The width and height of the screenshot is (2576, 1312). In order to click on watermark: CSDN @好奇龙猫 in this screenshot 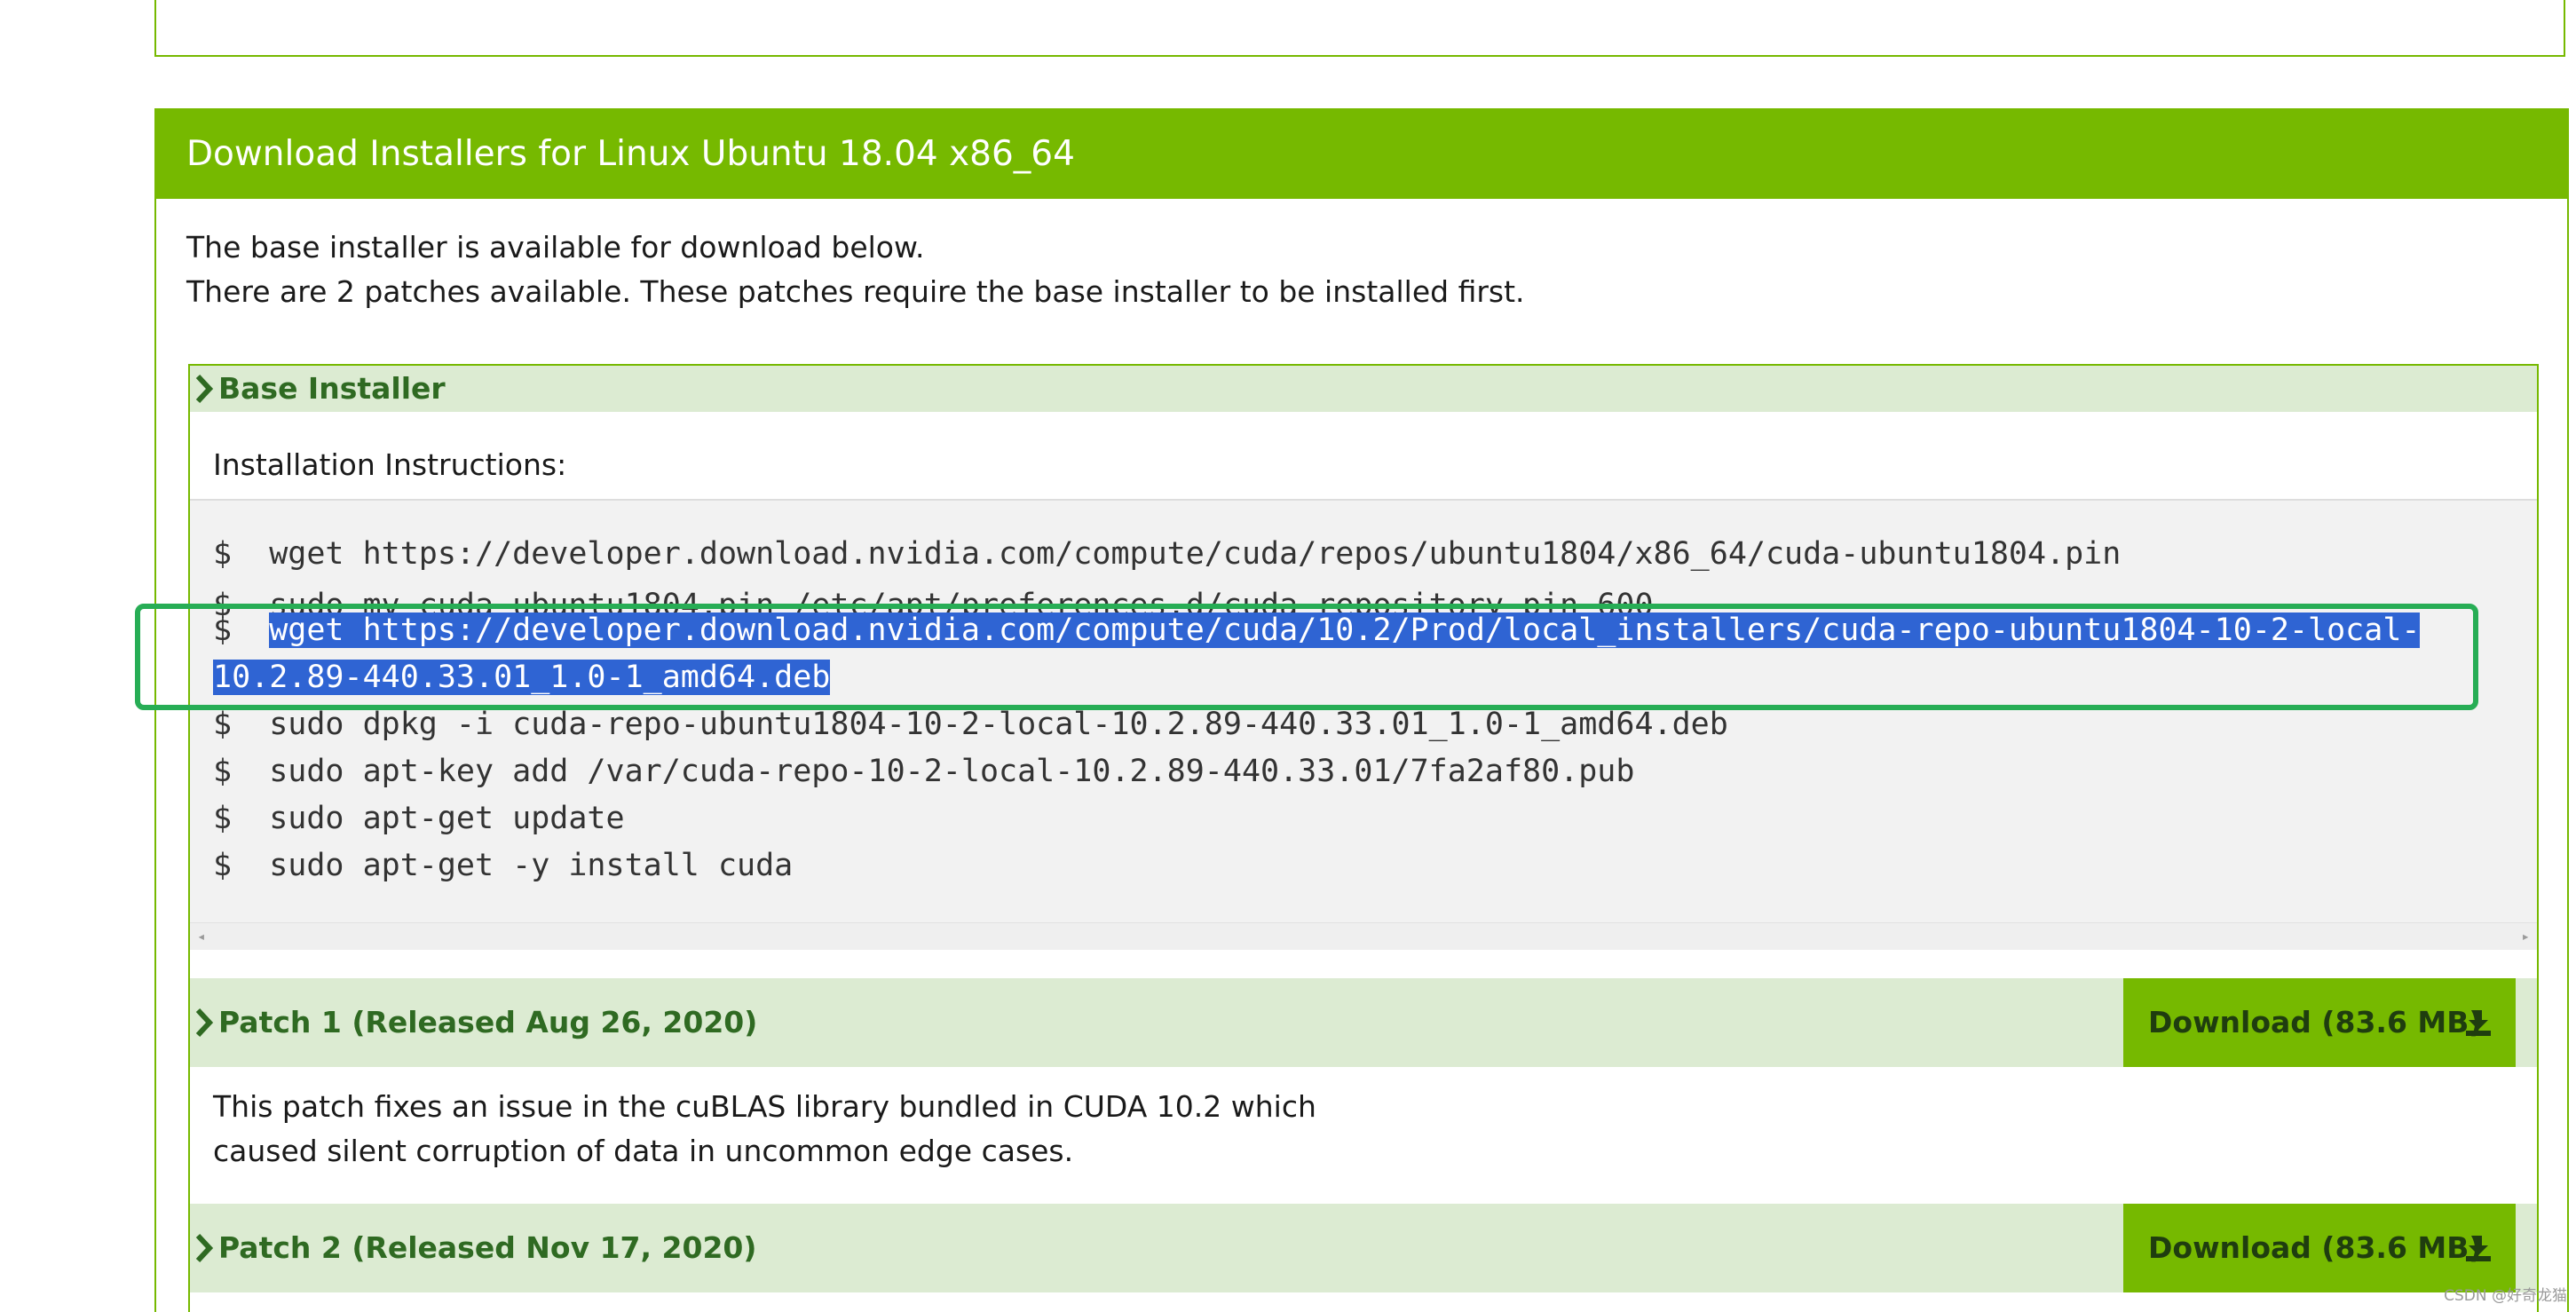, I will do `click(2505, 1296)`.